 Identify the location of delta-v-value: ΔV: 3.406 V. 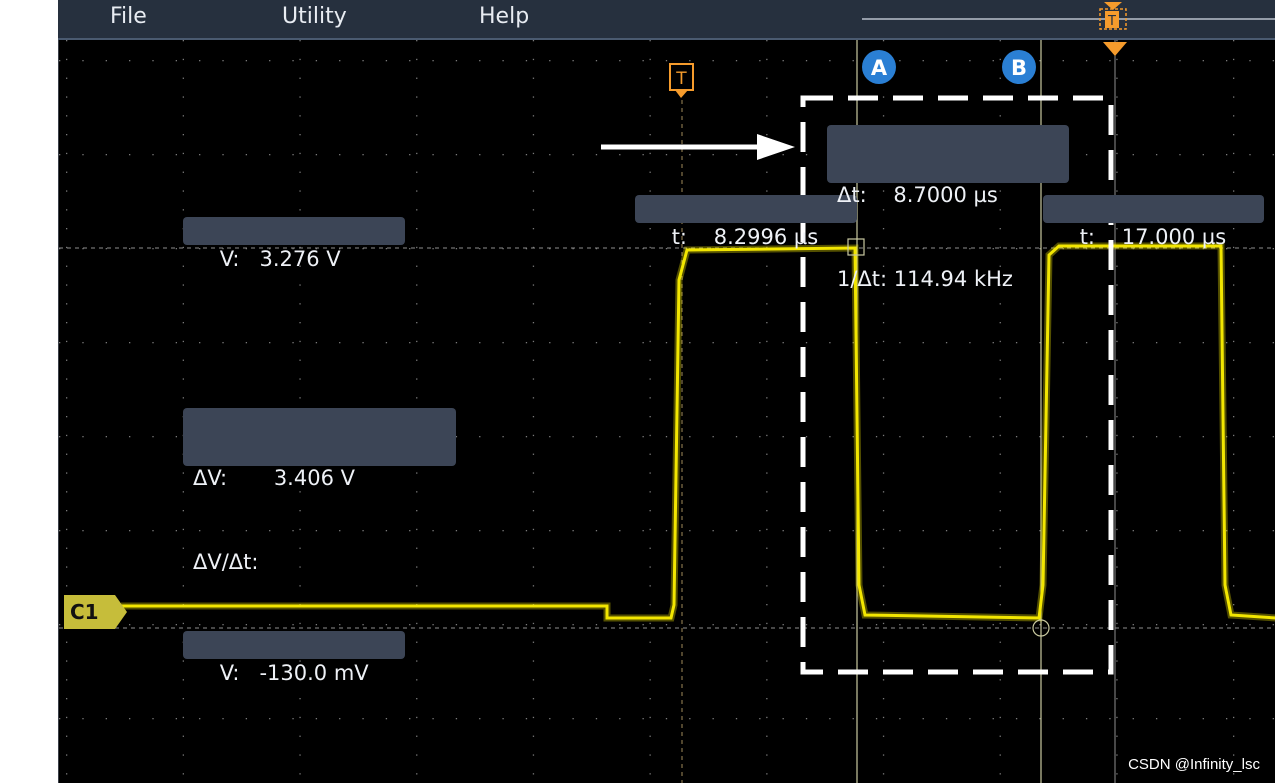
(274, 478).